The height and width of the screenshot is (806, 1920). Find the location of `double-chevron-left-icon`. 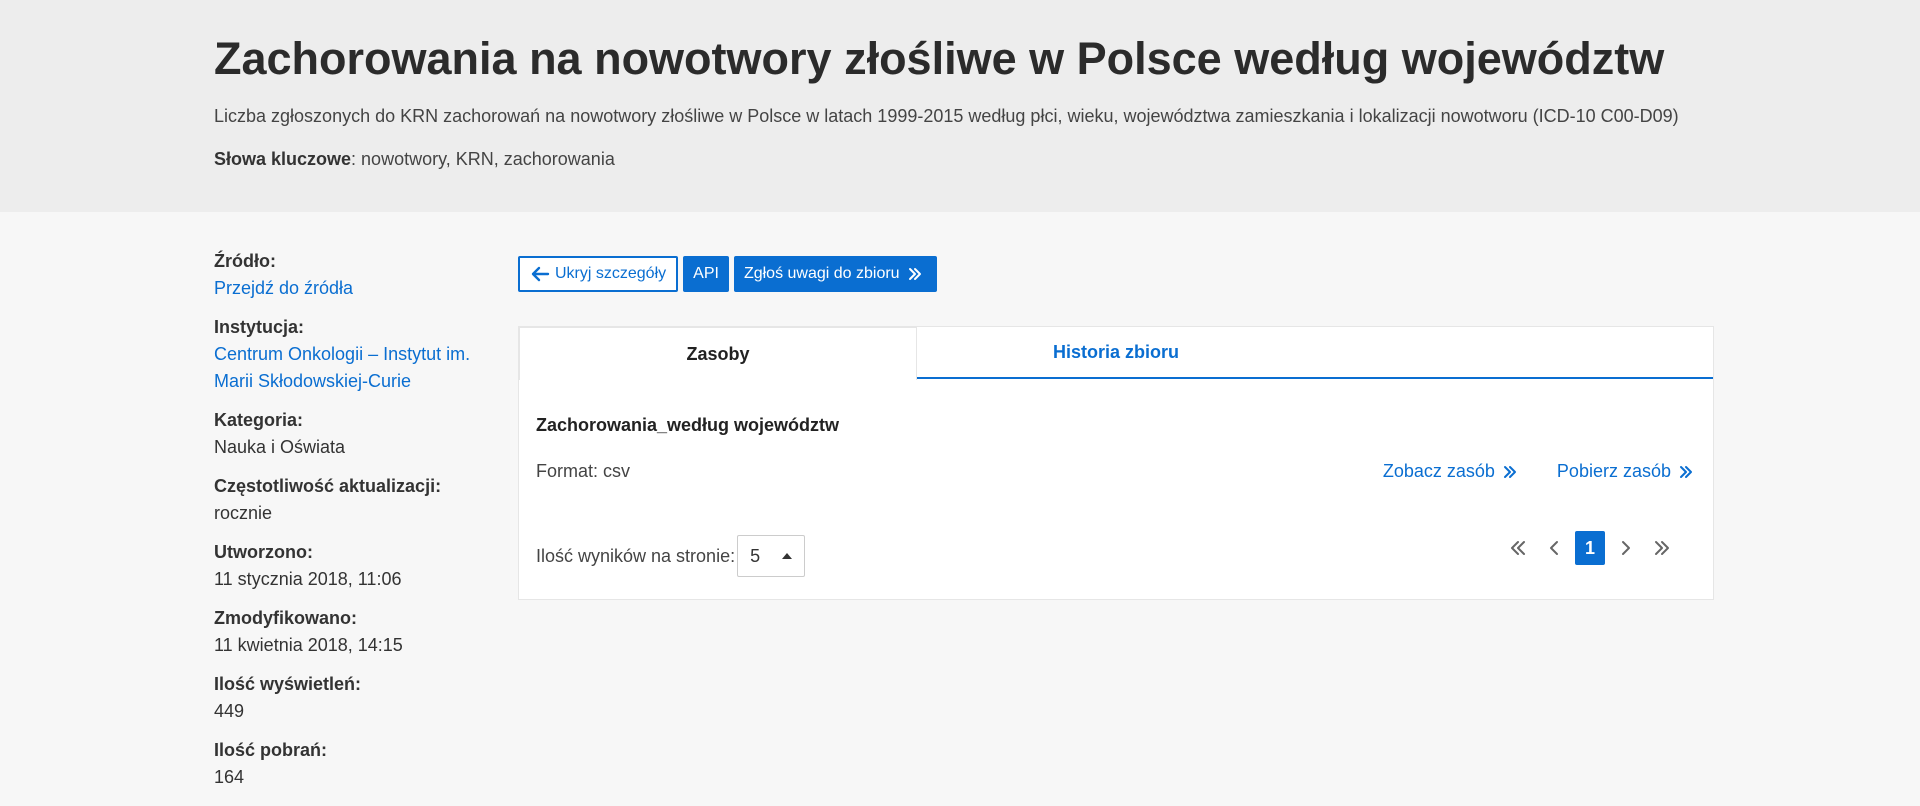

double-chevron-left-icon is located at coordinates (1518, 548).